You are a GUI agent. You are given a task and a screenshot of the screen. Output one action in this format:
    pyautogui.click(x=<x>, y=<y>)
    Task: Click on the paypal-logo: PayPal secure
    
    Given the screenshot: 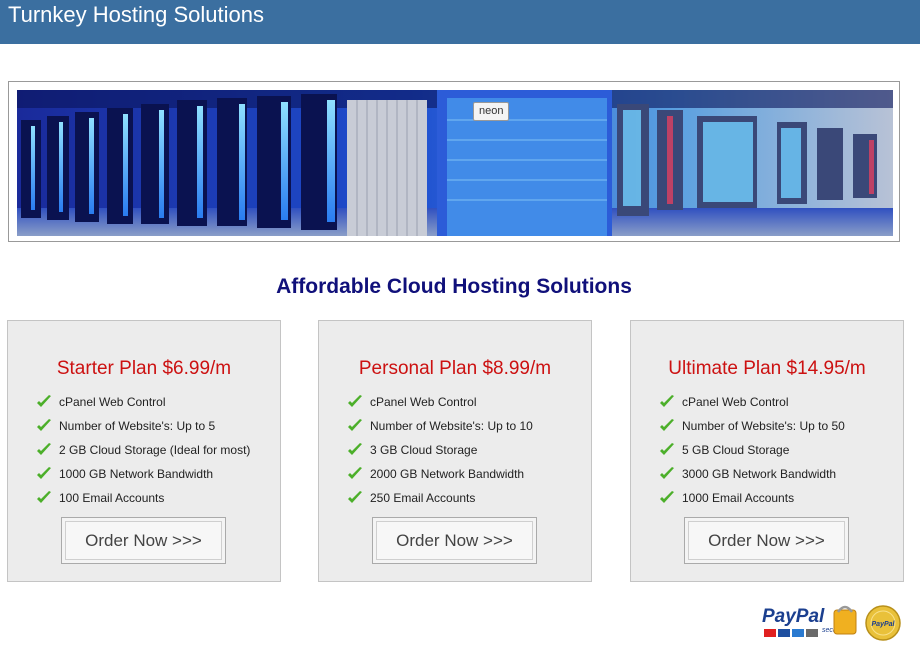 What is the action you would take?
    pyautogui.click(x=810, y=624)
    